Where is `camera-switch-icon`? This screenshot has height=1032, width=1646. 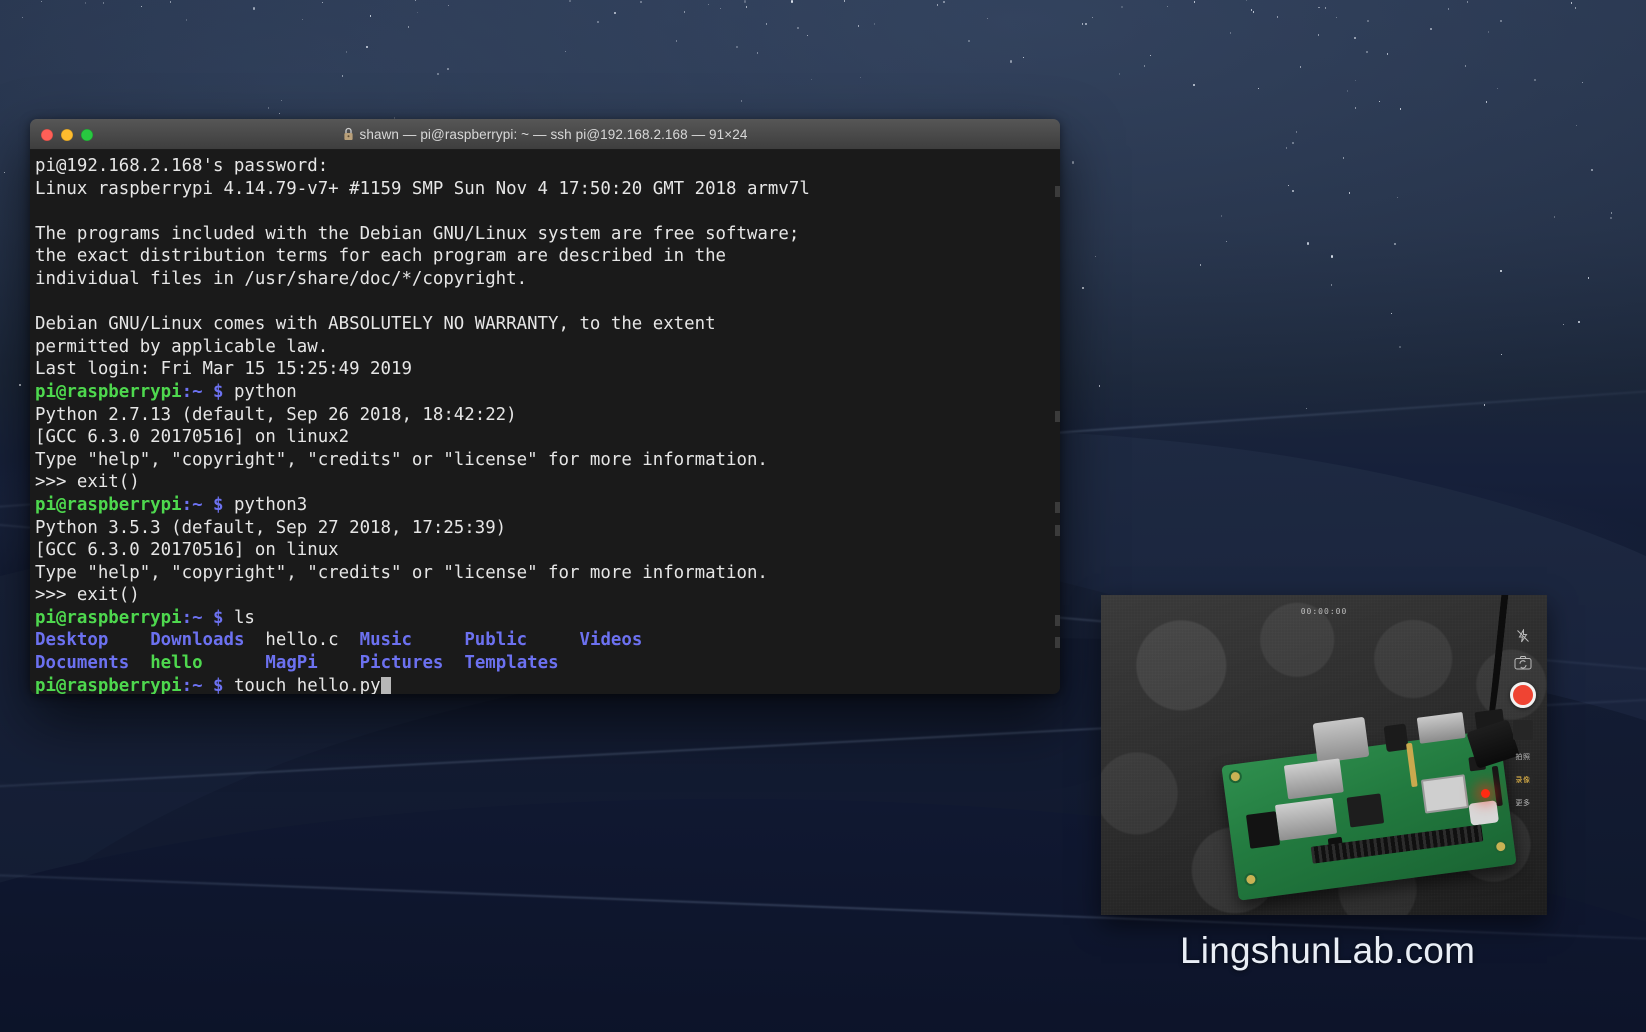 camera-switch-icon is located at coordinates (1523, 662).